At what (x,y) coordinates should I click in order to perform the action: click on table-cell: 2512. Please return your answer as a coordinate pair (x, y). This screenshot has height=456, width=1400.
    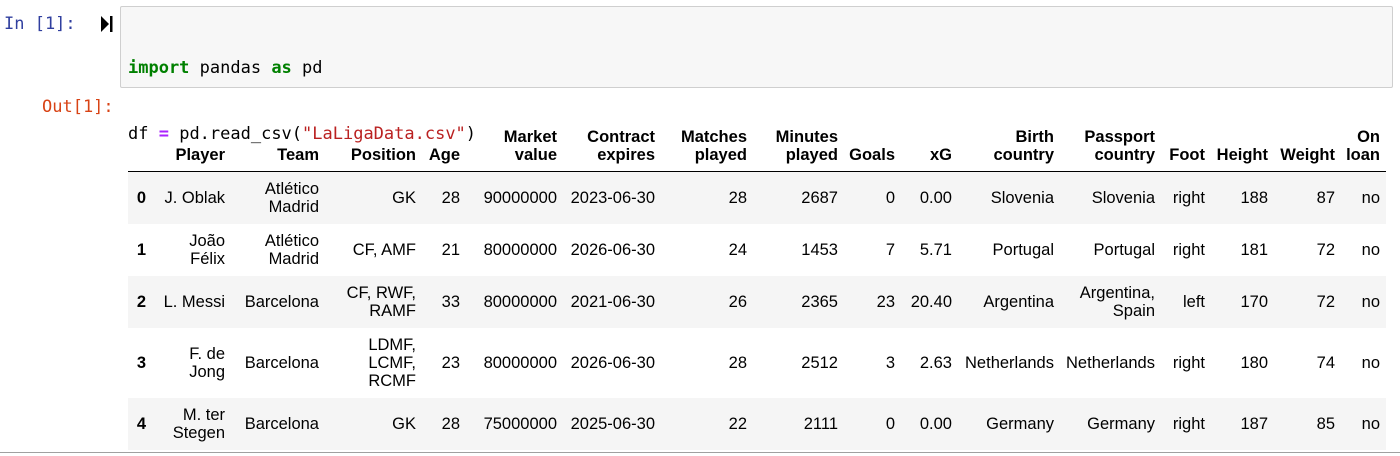
    Looking at the image, I should click on (819, 362).